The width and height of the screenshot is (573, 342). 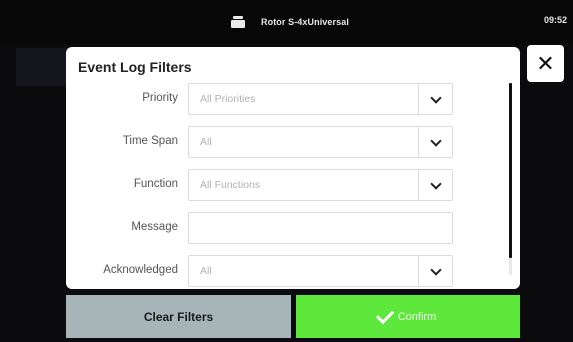 I want to click on time-span-label: Time Span, so click(x=150, y=141).